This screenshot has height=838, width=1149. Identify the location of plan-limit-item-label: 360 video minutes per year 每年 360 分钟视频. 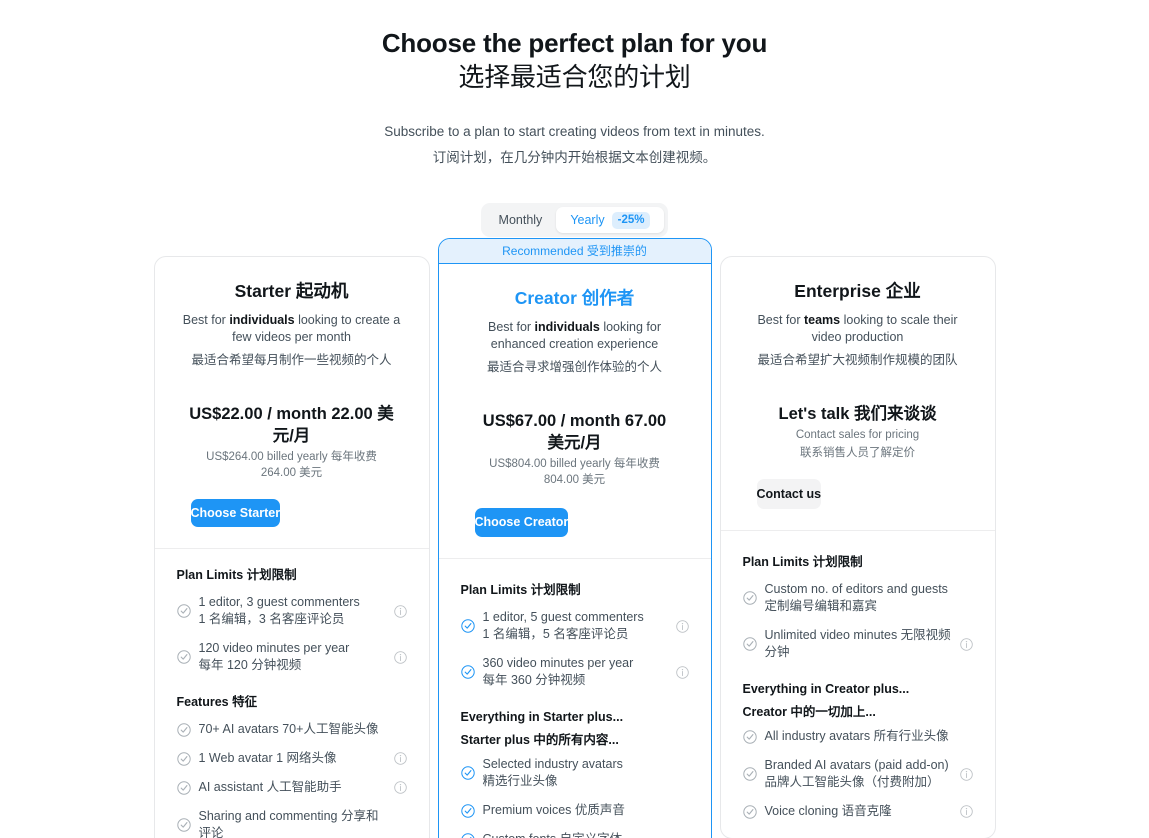
(558, 671).